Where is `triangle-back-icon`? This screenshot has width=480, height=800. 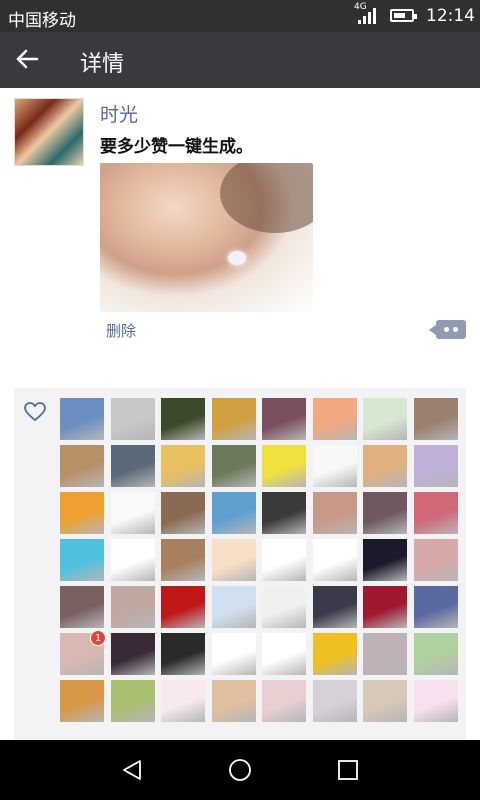 triangle-back-icon is located at coordinates (132, 770).